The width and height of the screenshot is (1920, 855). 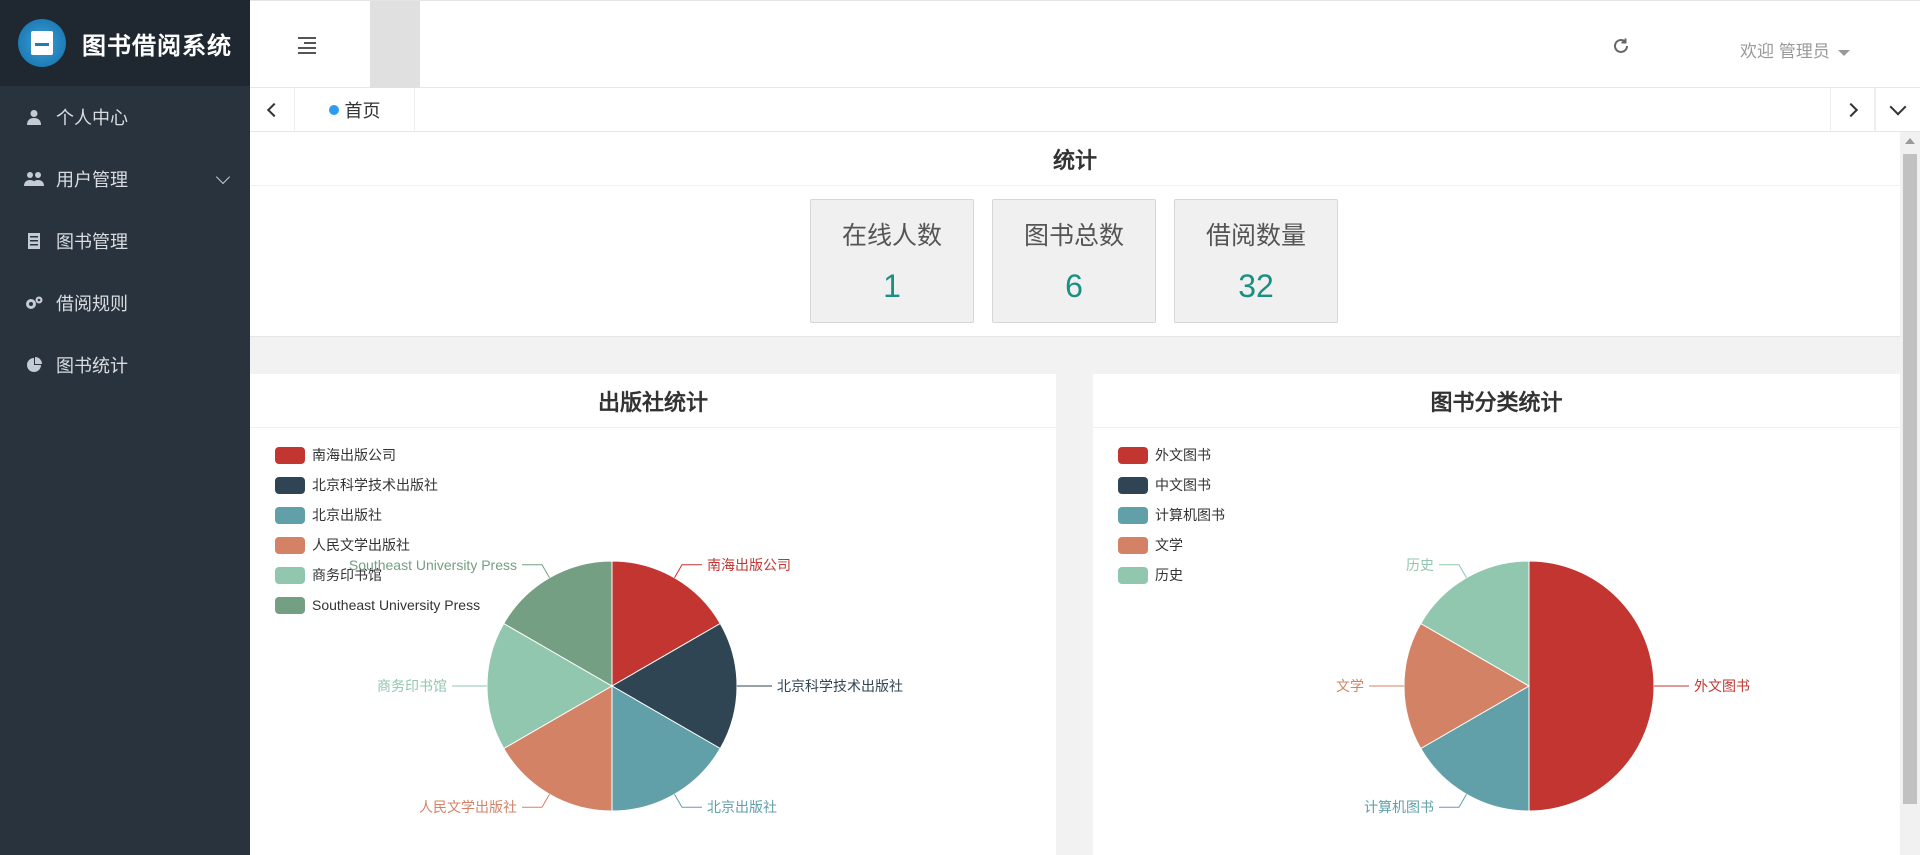 What do you see at coordinates (1085, 110) in the screenshot?
I see `tabs-bar: 首页` at bounding box center [1085, 110].